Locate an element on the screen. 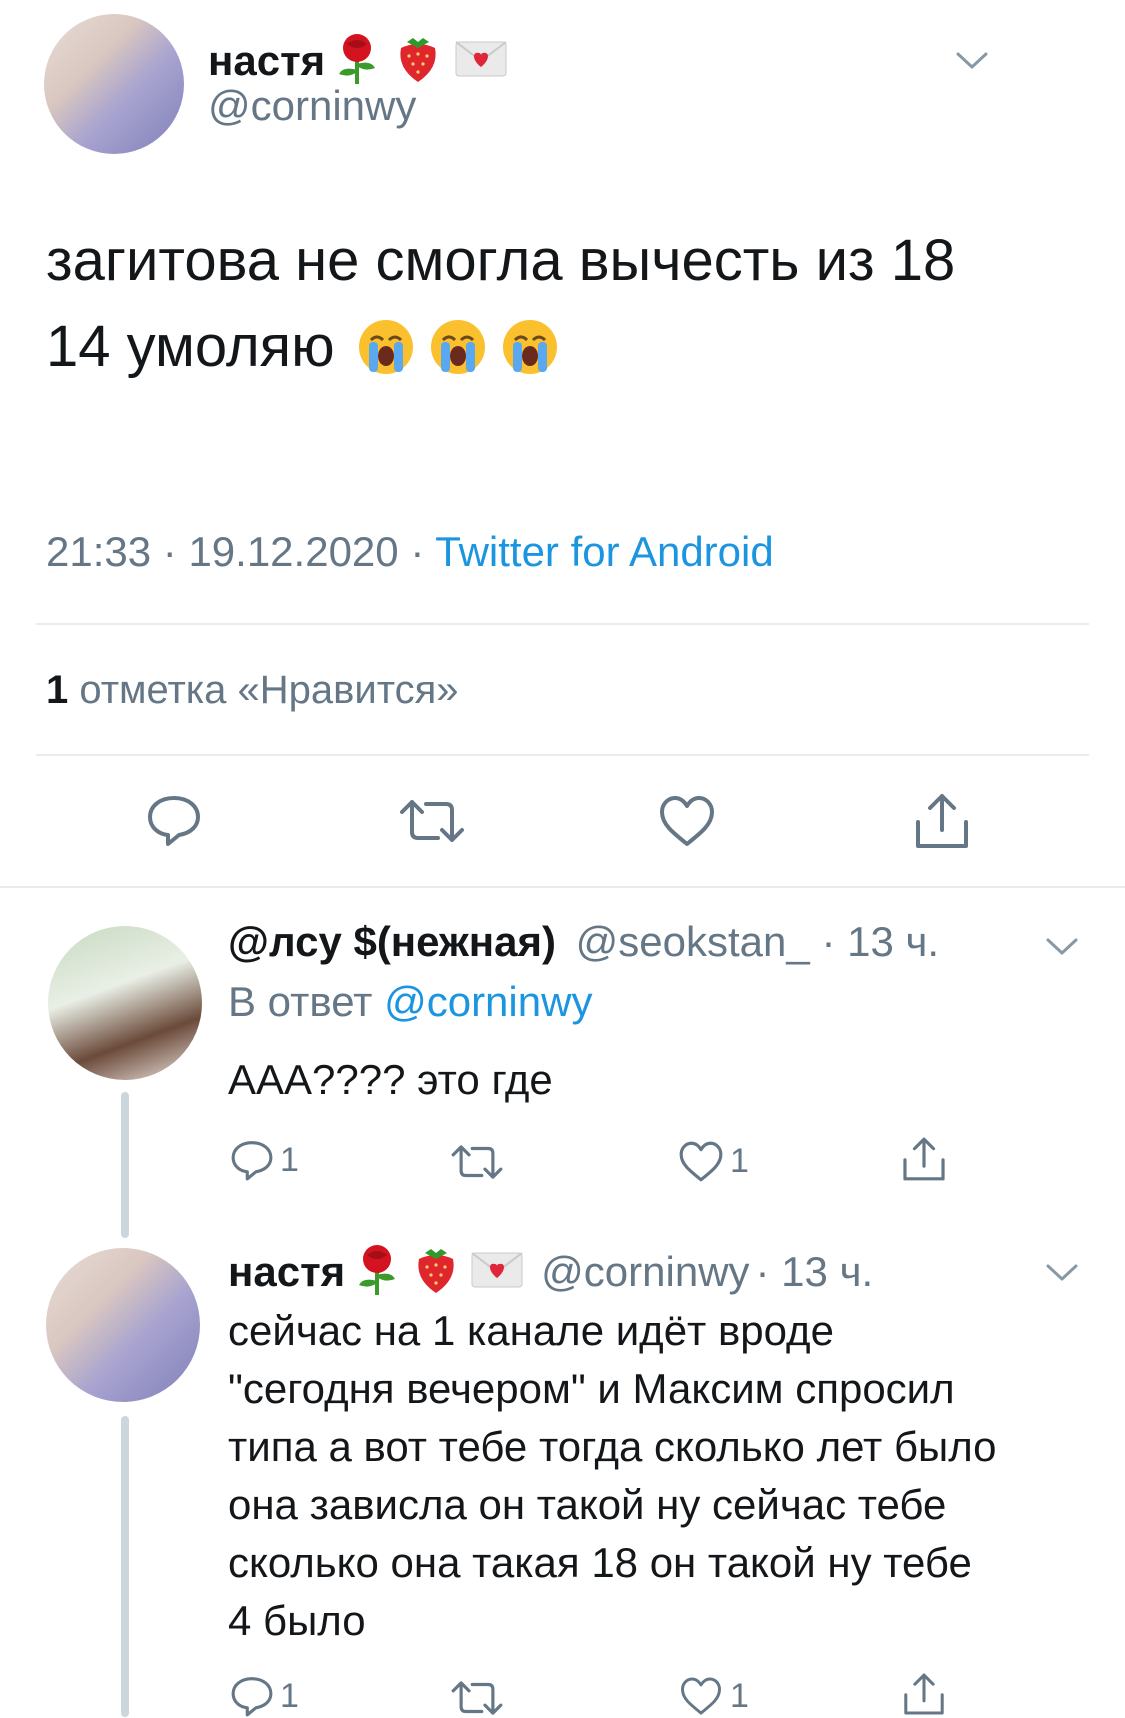 Image resolution: width=1125 pixels, height=1718 pixels. tweet-source-link: Twitter for Android is located at coordinates (604, 551).